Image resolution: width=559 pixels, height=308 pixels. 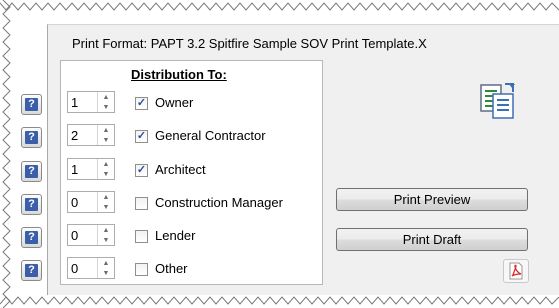 I want to click on help-button-other: ?, so click(x=31, y=270).